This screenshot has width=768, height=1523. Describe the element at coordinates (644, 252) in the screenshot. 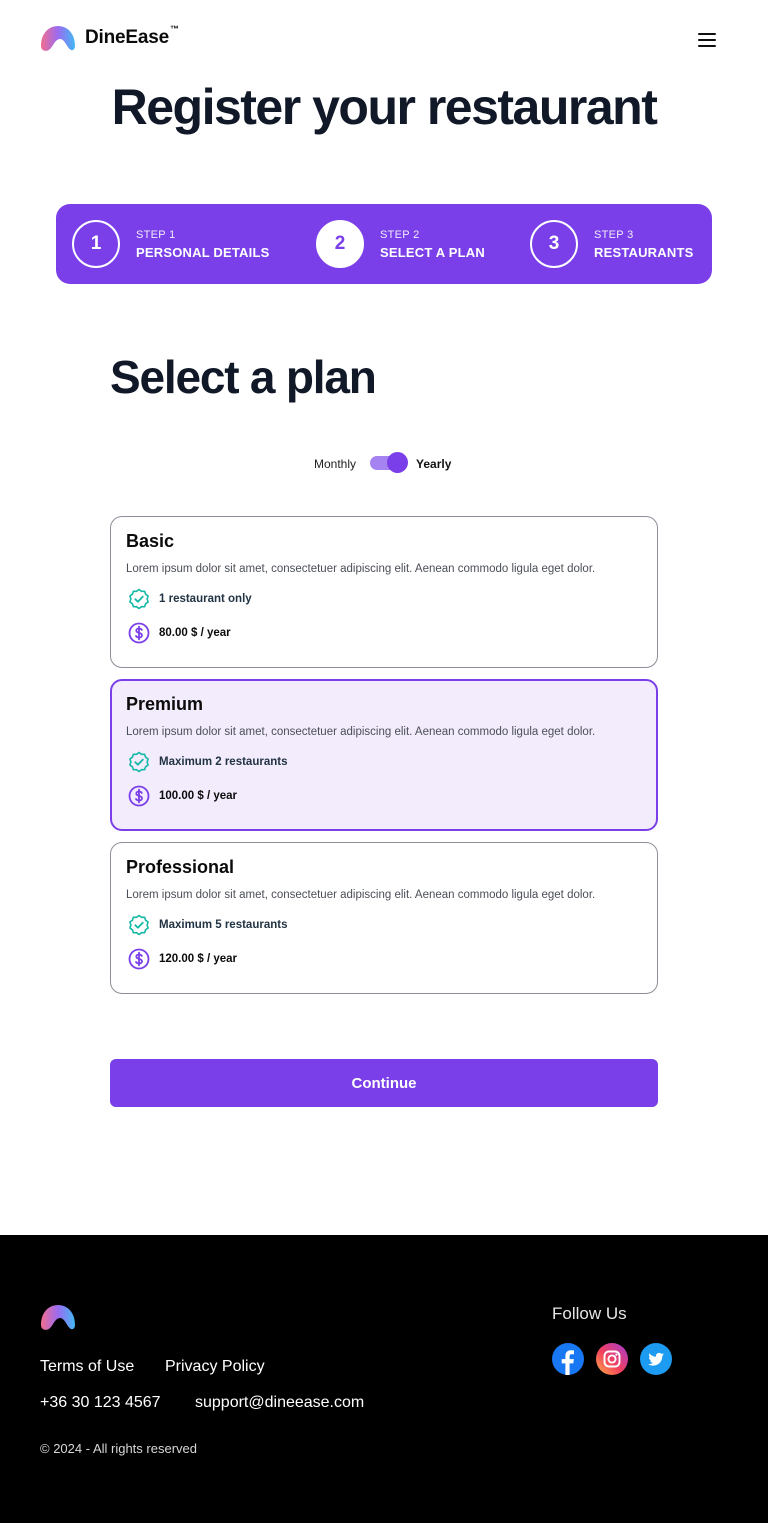

I see `step-title: RESTAURANTS` at that location.